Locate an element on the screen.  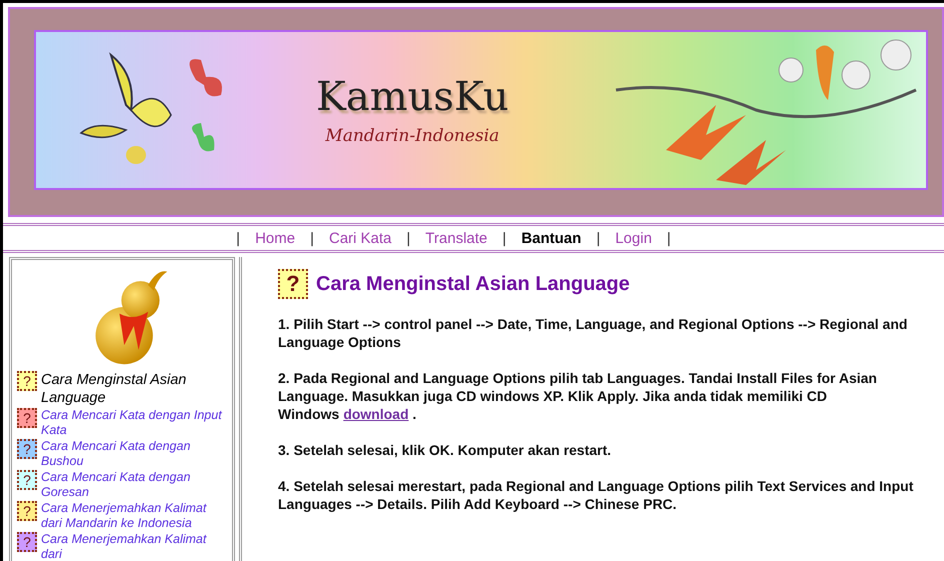
help-link: Cara Menerjemahkan Kalimat dari Mandarin ke Indonesia is located at coordinates (134, 516).